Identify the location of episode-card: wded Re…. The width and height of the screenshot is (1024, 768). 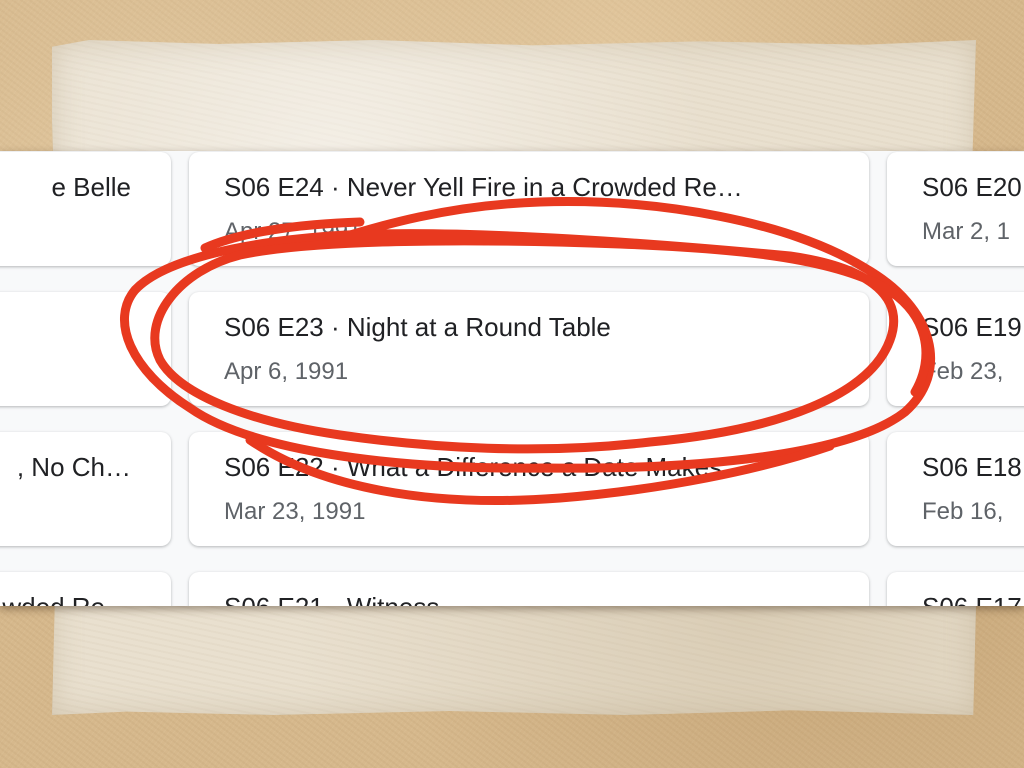
(85, 589).